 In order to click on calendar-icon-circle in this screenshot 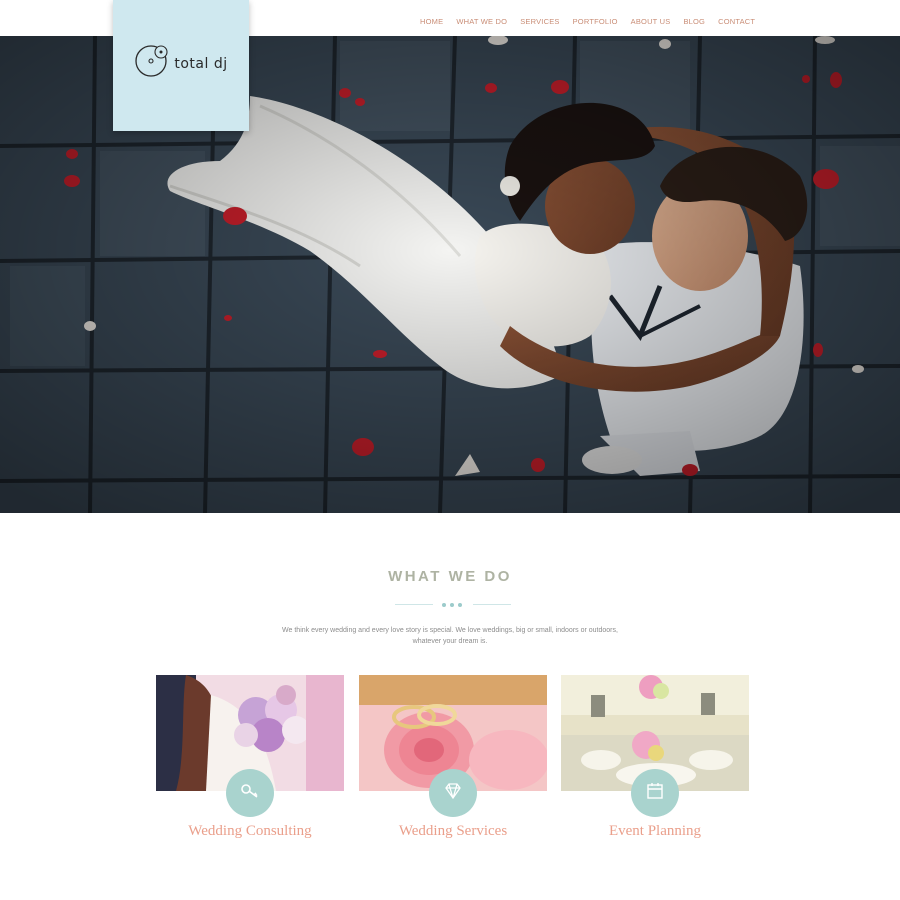, I will do `click(655, 793)`.